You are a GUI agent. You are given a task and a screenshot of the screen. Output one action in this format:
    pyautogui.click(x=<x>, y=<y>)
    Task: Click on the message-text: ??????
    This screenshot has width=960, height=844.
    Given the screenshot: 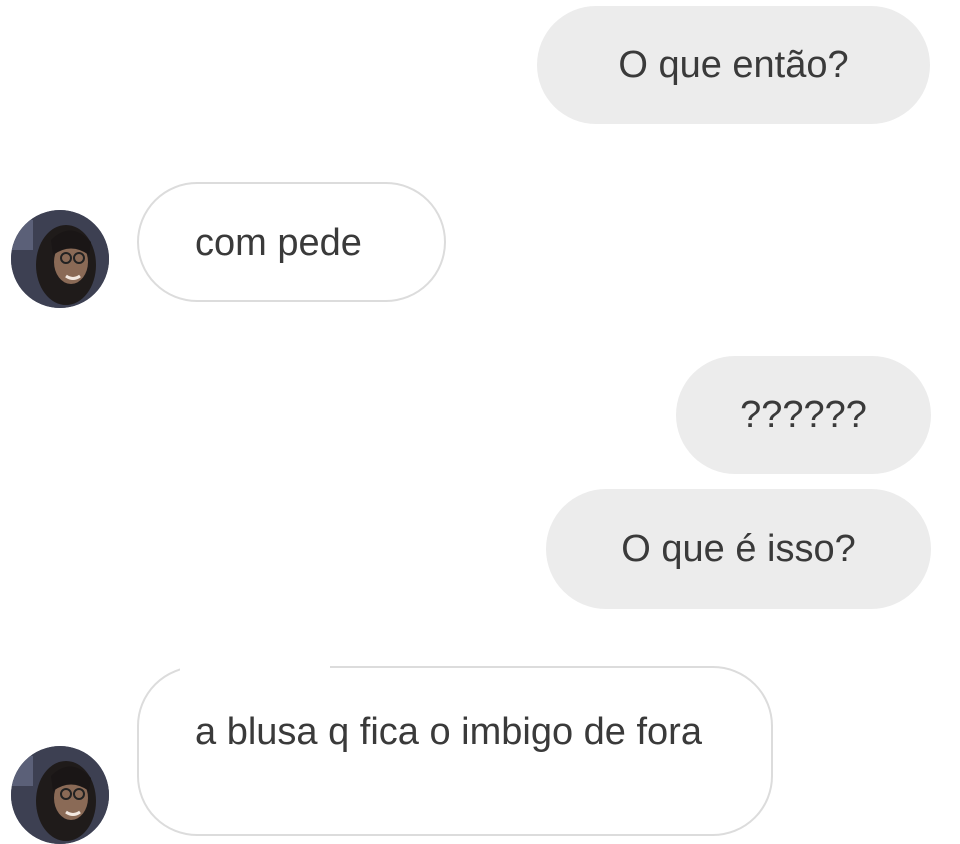 What is the action you would take?
    pyautogui.click(x=803, y=415)
    